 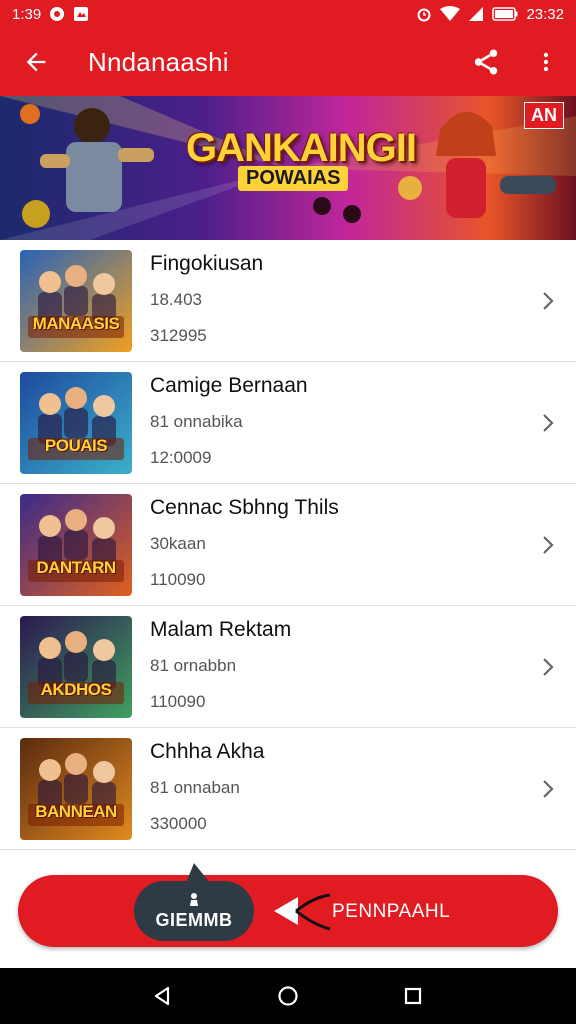 What do you see at coordinates (76, 666) in the screenshot?
I see `game-thumbnail: AKDHOS` at bounding box center [76, 666].